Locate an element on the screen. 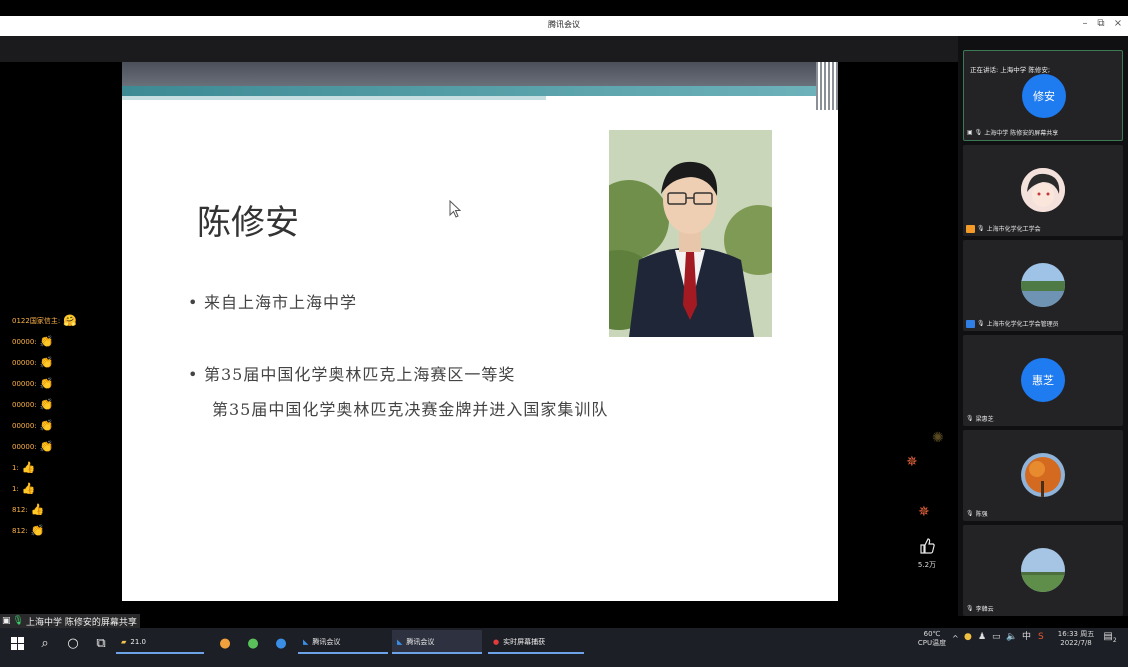  slide-light-band is located at coordinates (334, 98).